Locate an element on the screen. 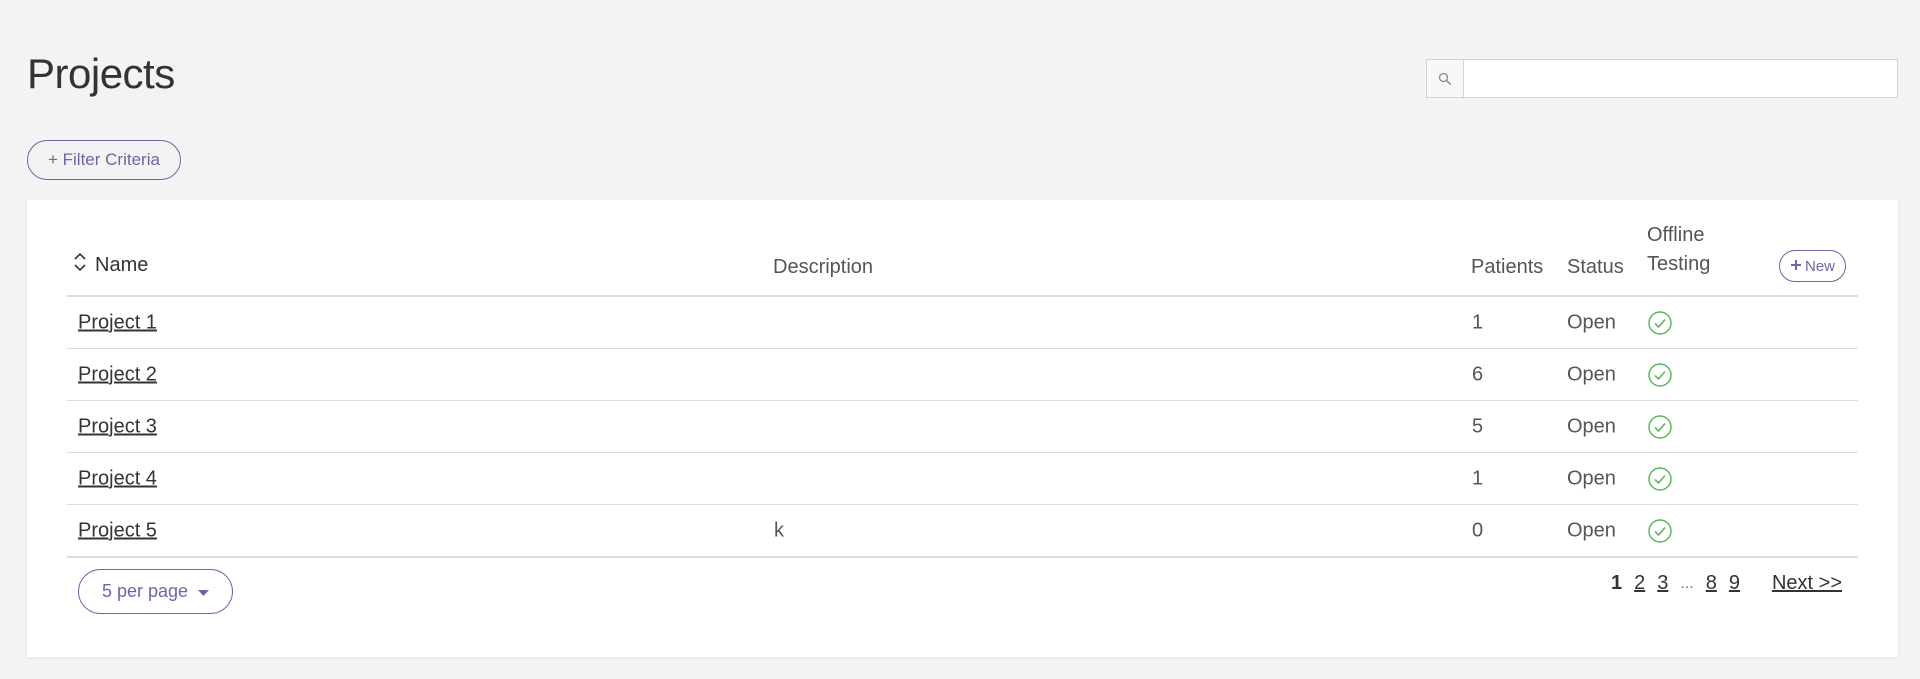 This screenshot has width=1920, height=679. column-header-offline-testing: Offline Testing is located at coordinates (1678, 250).